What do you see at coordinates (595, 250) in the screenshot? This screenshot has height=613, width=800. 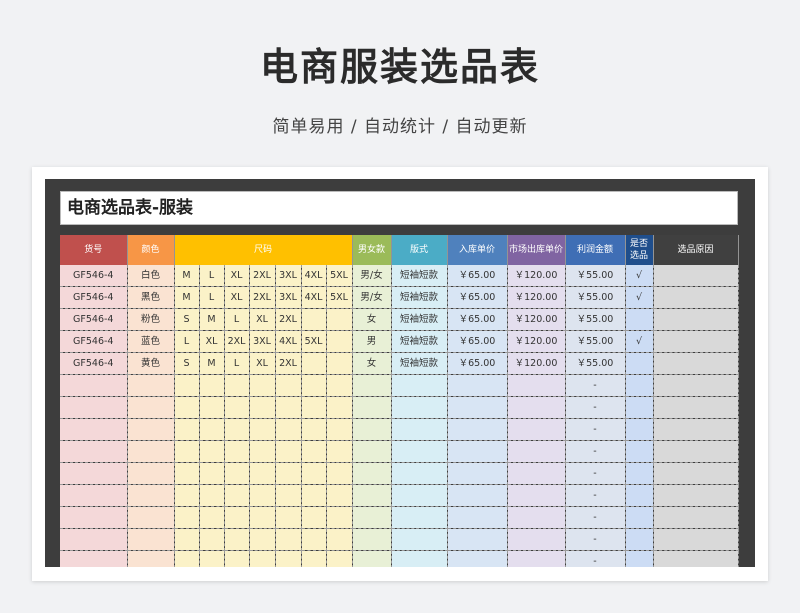 I see `header-profit: 利润金额` at bounding box center [595, 250].